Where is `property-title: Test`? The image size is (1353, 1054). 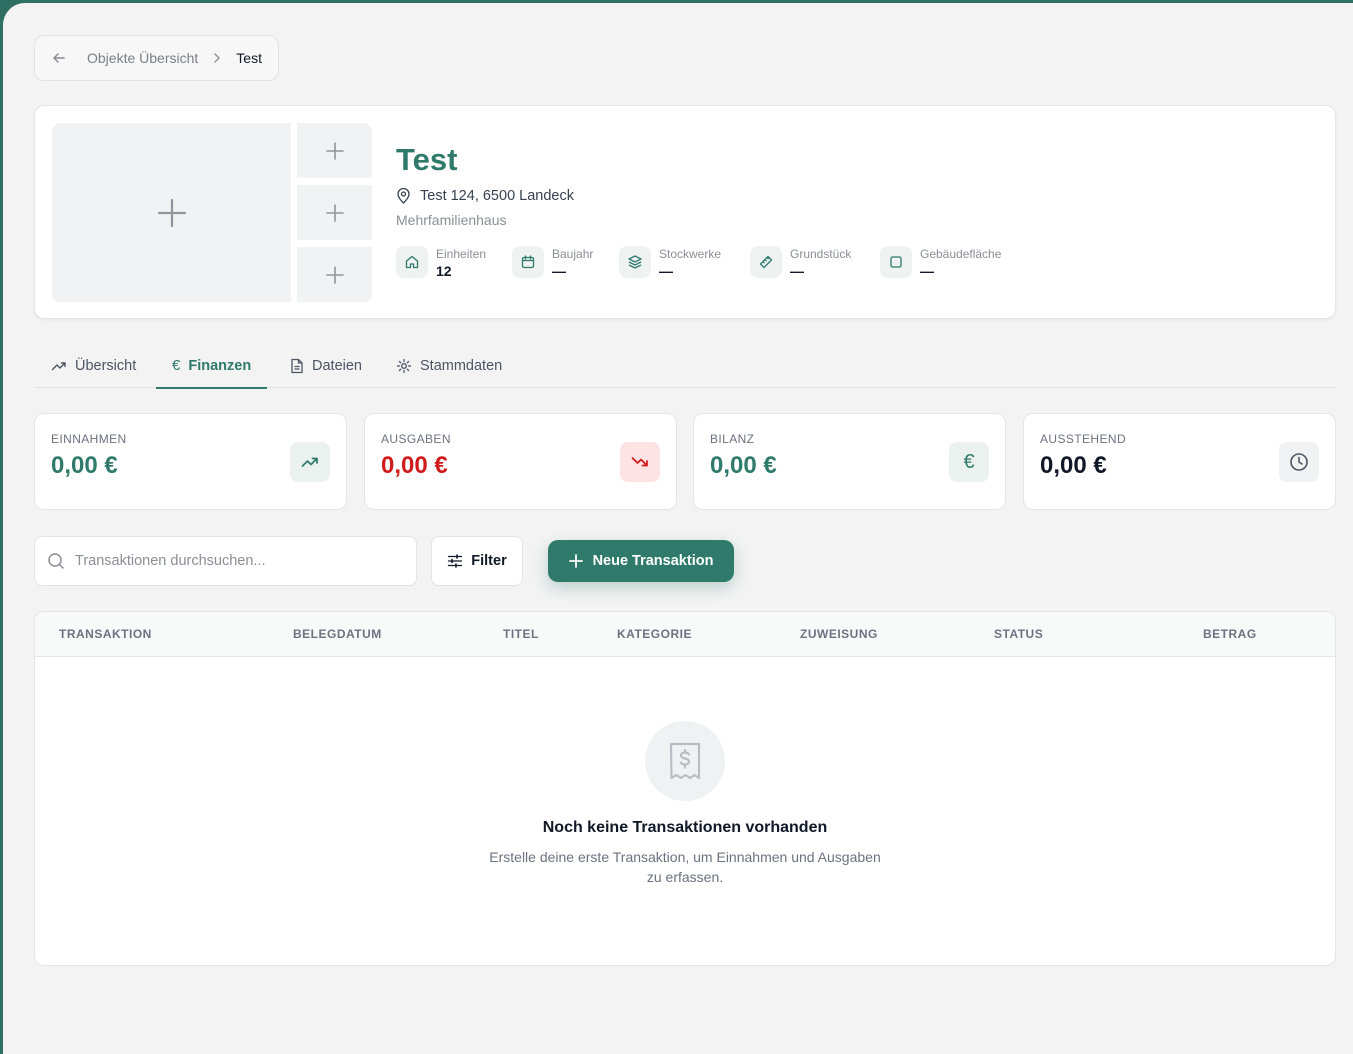
property-title: Test is located at coordinates (427, 159).